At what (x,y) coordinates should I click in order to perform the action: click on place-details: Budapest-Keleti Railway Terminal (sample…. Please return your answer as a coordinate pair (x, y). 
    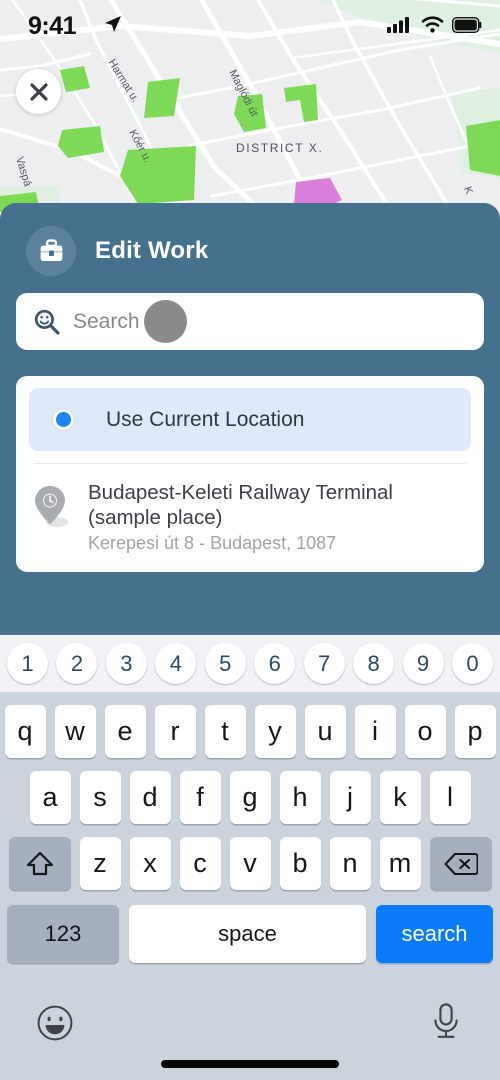
    Looking at the image, I should click on (276, 517).